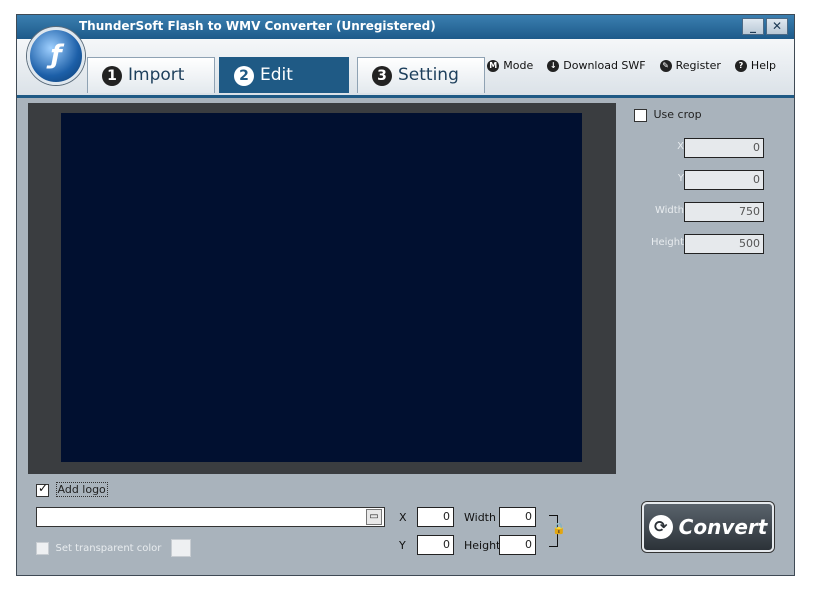 The width and height of the screenshot is (817, 594). I want to click on color-picker-swatch, so click(180, 548).